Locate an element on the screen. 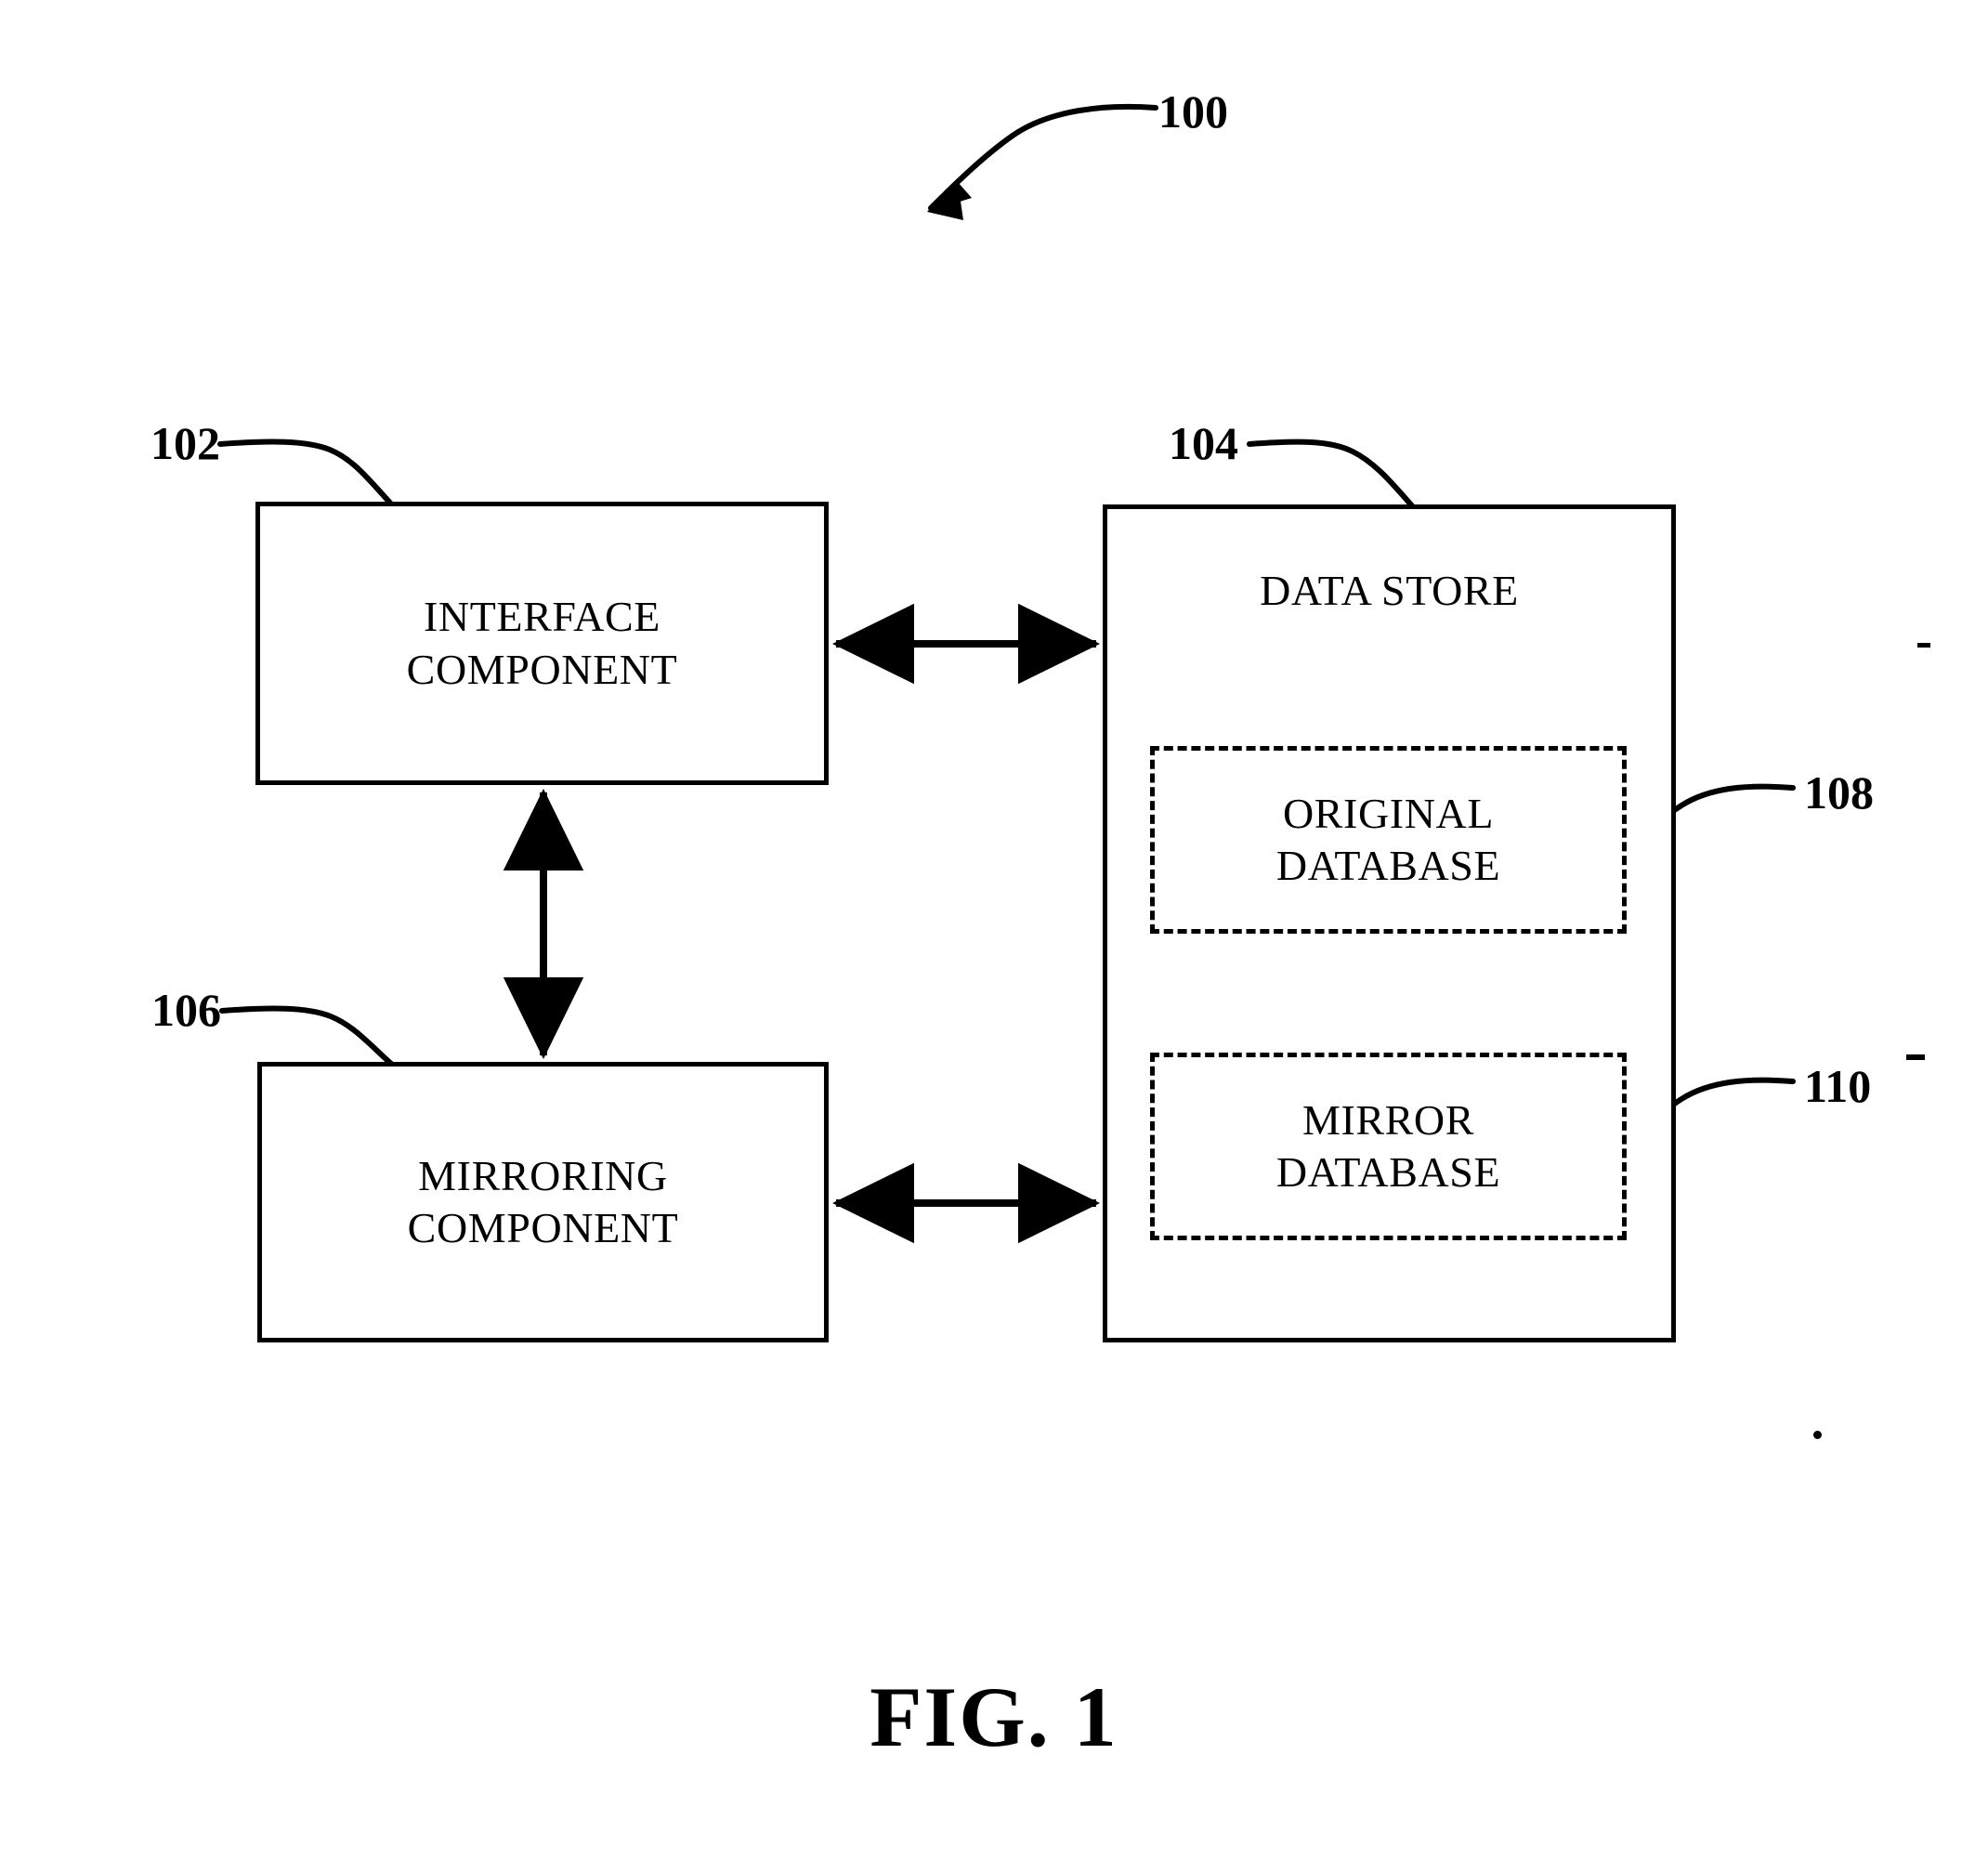  original-database-label: ORIGINAL DATABASE is located at coordinates (1388, 839).